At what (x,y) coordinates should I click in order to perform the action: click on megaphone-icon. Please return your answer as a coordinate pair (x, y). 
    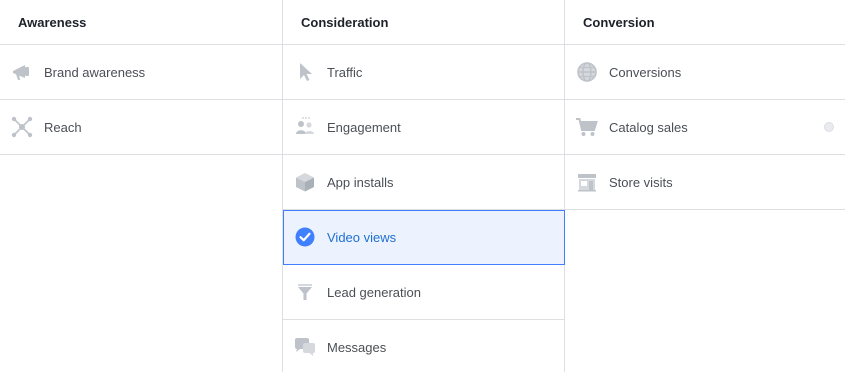
    Looking at the image, I should click on (22, 72).